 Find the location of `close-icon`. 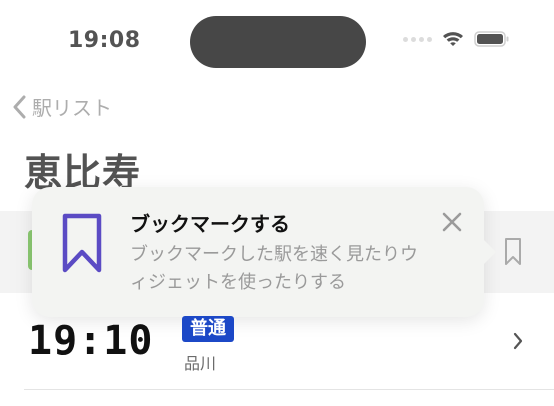

close-icon is located at coordinates (452, 222).